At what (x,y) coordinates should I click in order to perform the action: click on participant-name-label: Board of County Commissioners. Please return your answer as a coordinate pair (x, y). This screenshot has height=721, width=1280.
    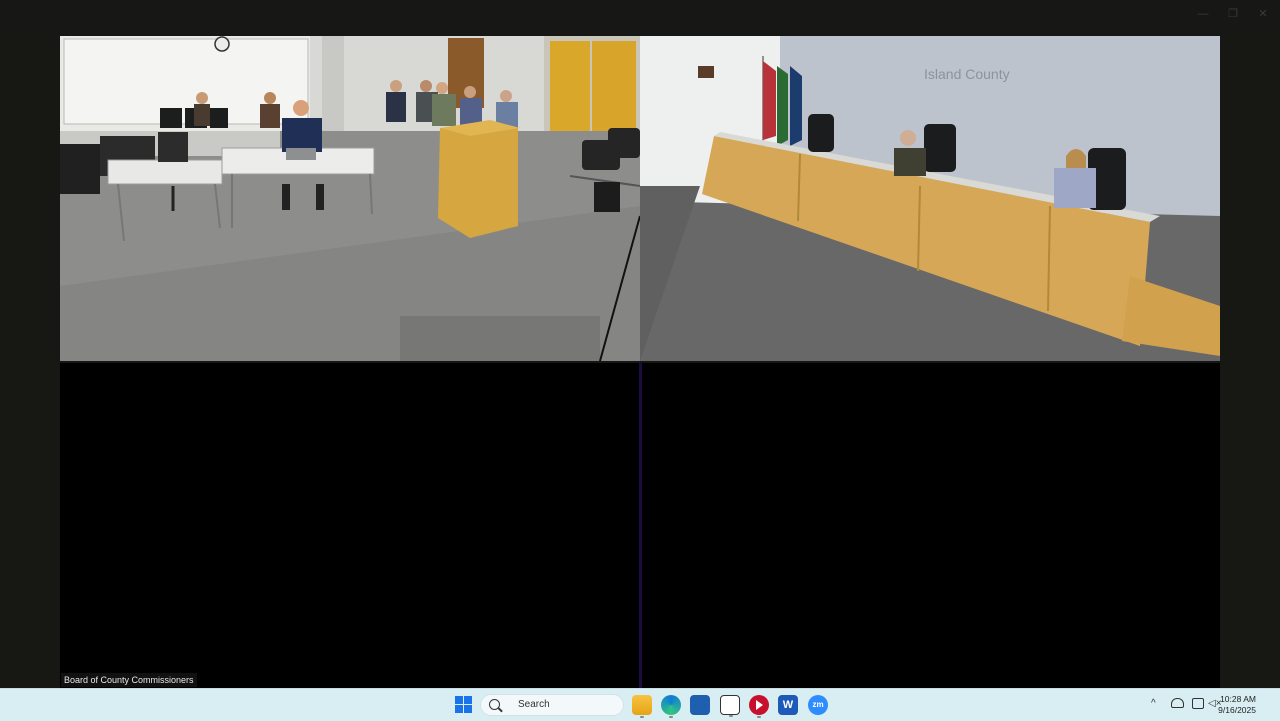
    Looking at the image, I should click on (129, 680).